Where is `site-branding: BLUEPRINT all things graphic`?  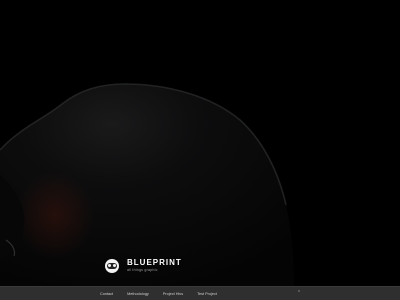
site-branding: BLUEPRINT all things graphic is located at coordinates (143, 266).